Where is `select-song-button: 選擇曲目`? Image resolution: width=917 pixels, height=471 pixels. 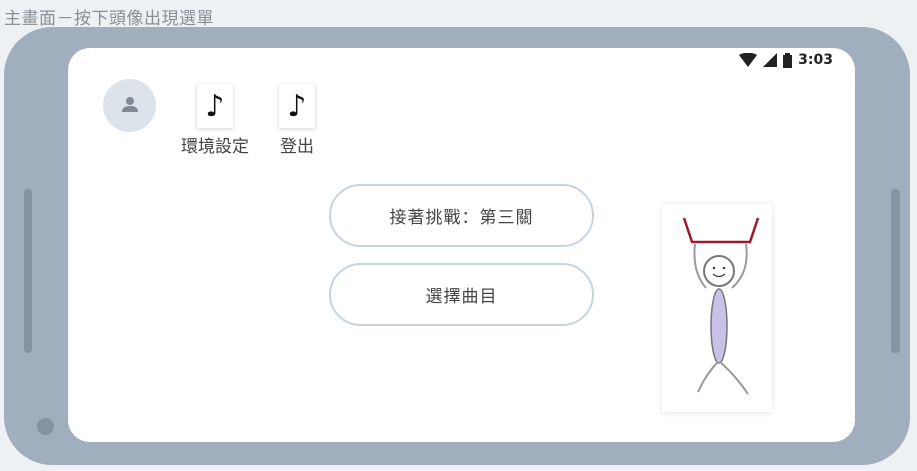 select-song-button: 選擇曲目 is located at coordinates (461, 294).